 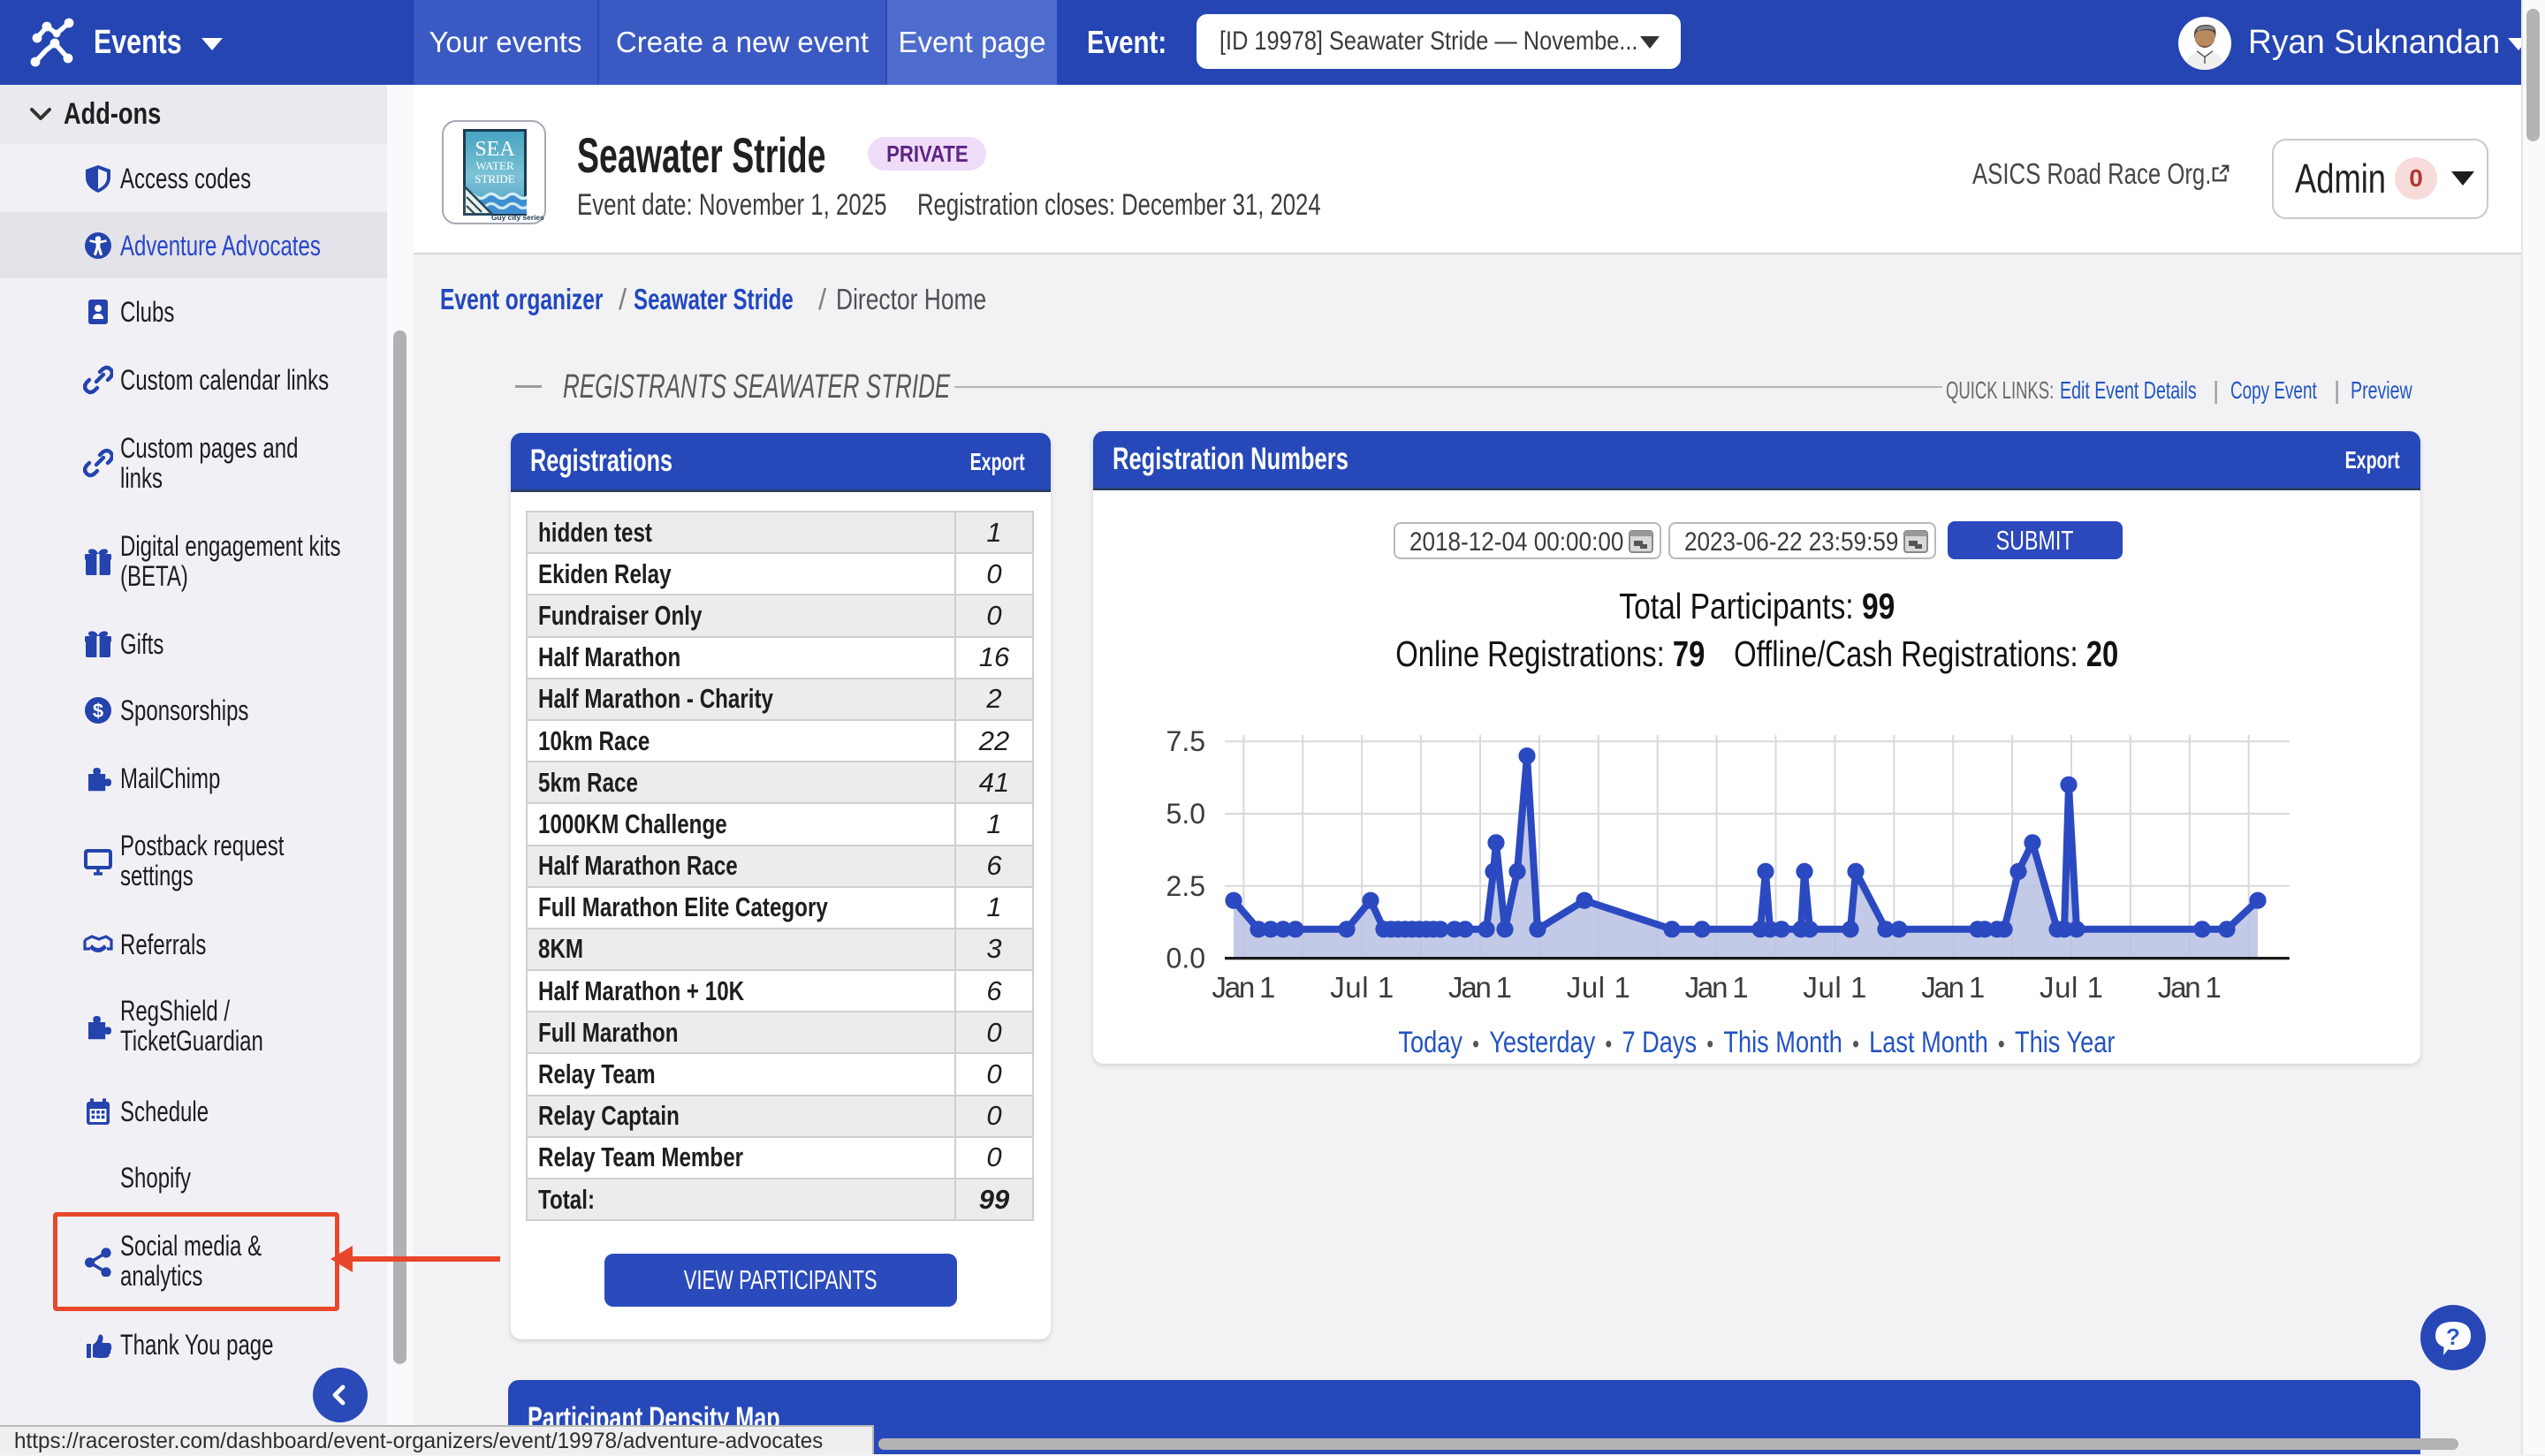 I want to click on svg-text: WATER, so click(x=494, y=165).